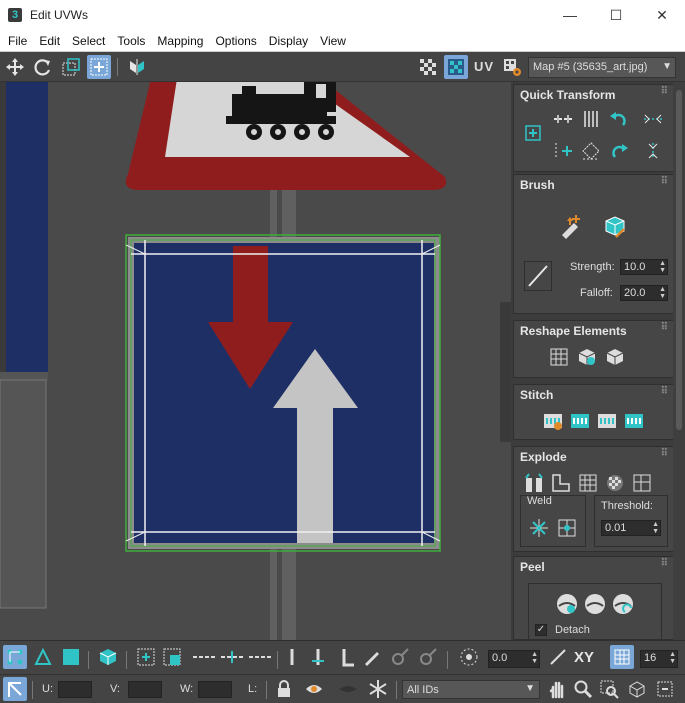 This screenshot has width=685, height=703. What do you see at coordinates (593, 95) in the screenshot?
I see `quick-transform-title: Quick Transform ⠿` at bounding box center [593, 95].